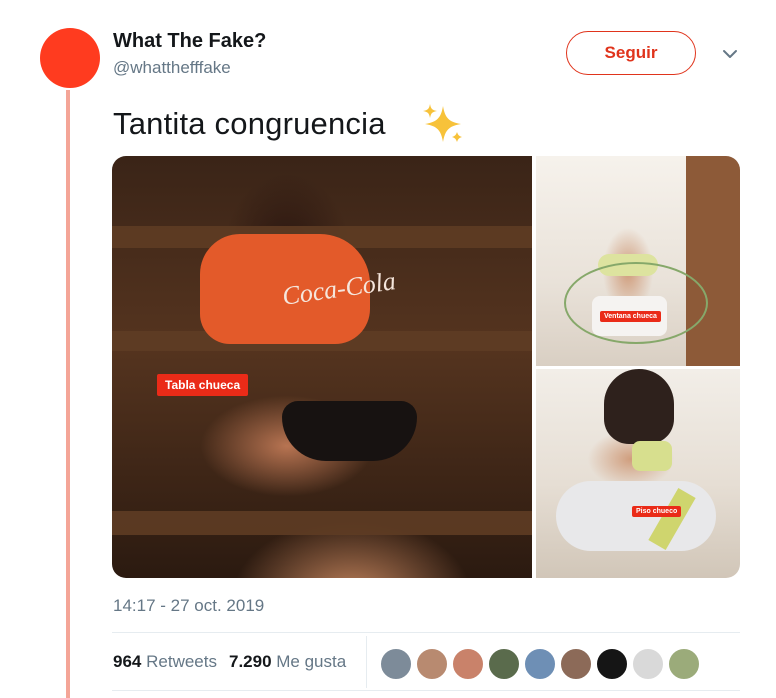 This screenshot has height=698, width=776. I want to click on retweets-stat: 964 Retweets, so click(165, 662).